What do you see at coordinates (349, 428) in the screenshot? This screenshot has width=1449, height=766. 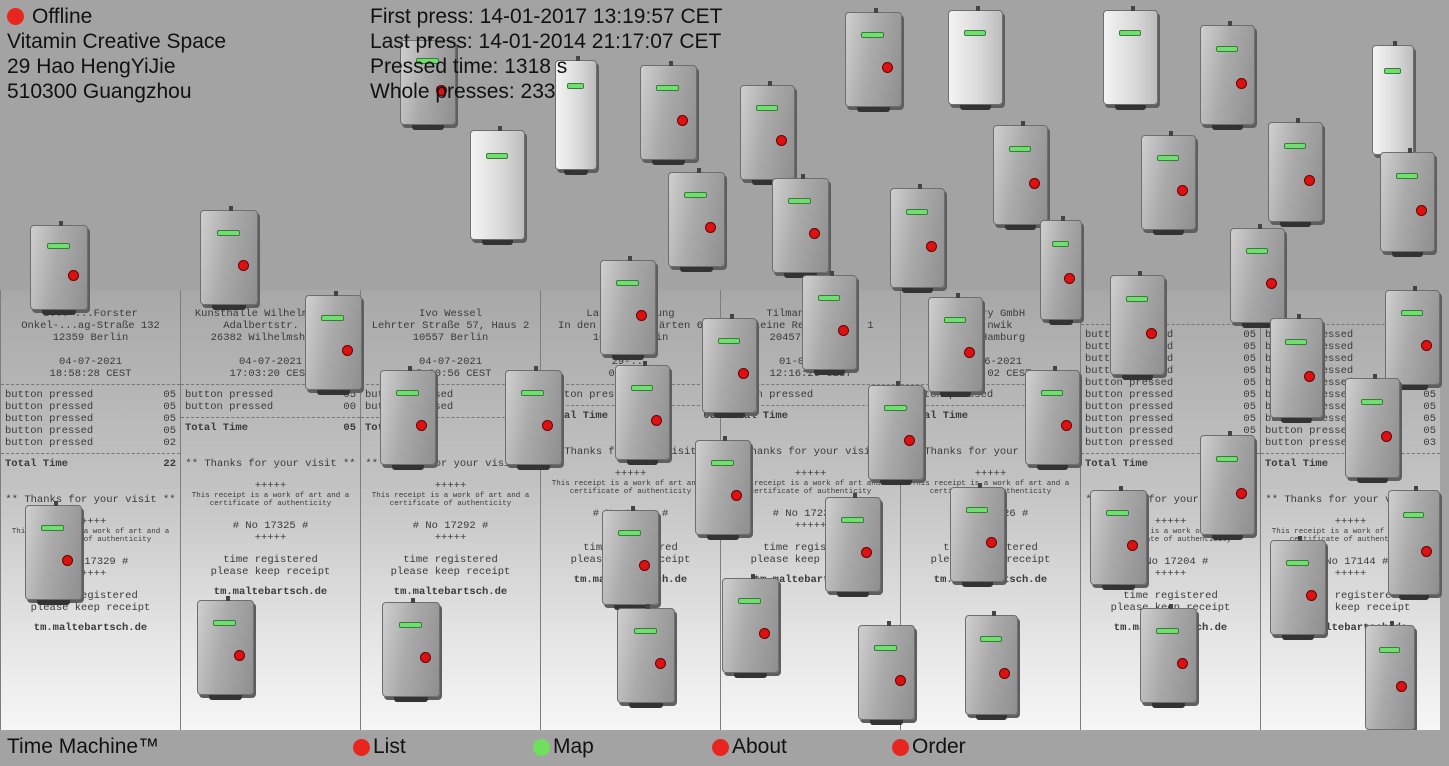 I see `total-value: 05` at bounding box center [349, 428].